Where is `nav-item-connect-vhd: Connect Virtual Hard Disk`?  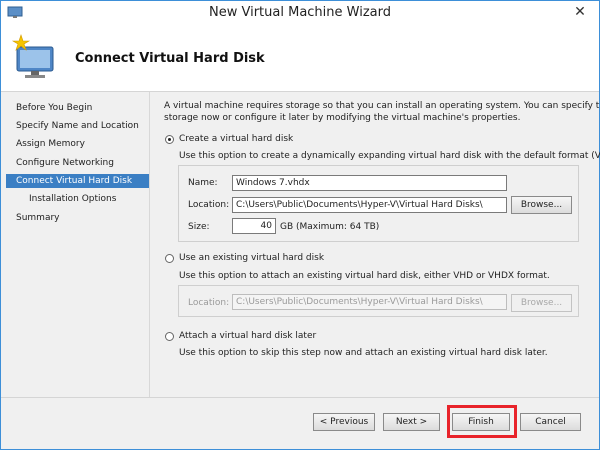 nav-item-connect-vhd: Connect Virtual Hard Disk is located at coordinates (77, 181).